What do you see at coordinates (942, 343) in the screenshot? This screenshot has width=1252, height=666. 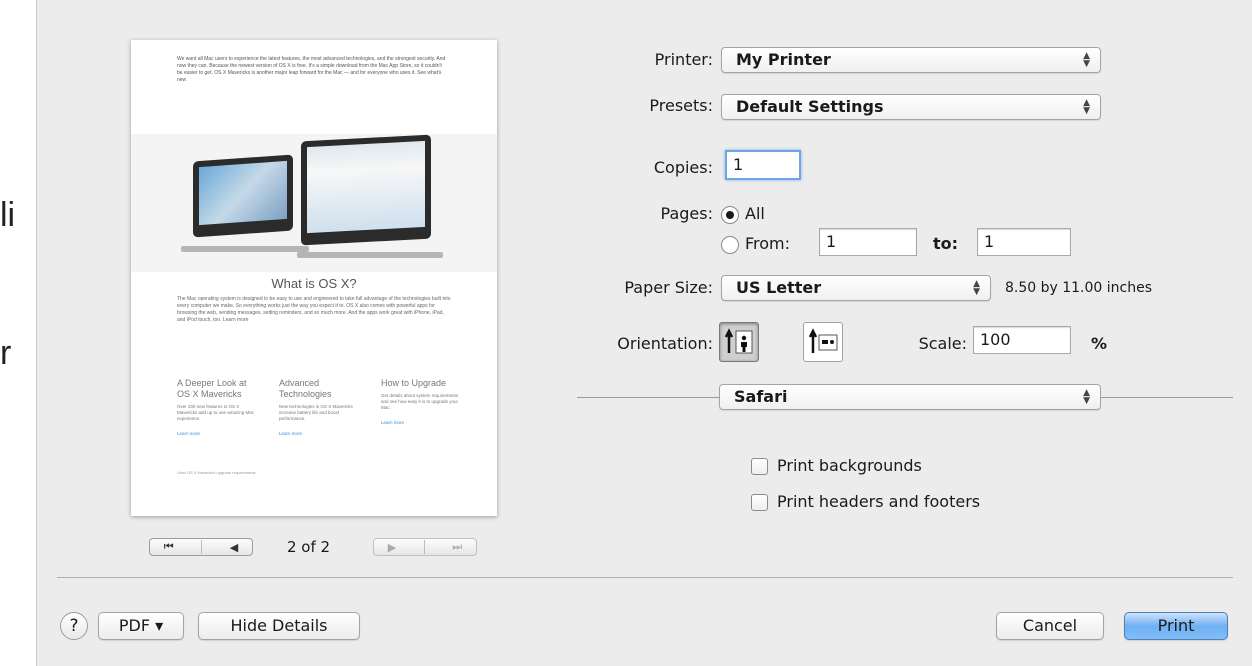 I see `scale-label: Scale:` at bounding box center [942, 343].